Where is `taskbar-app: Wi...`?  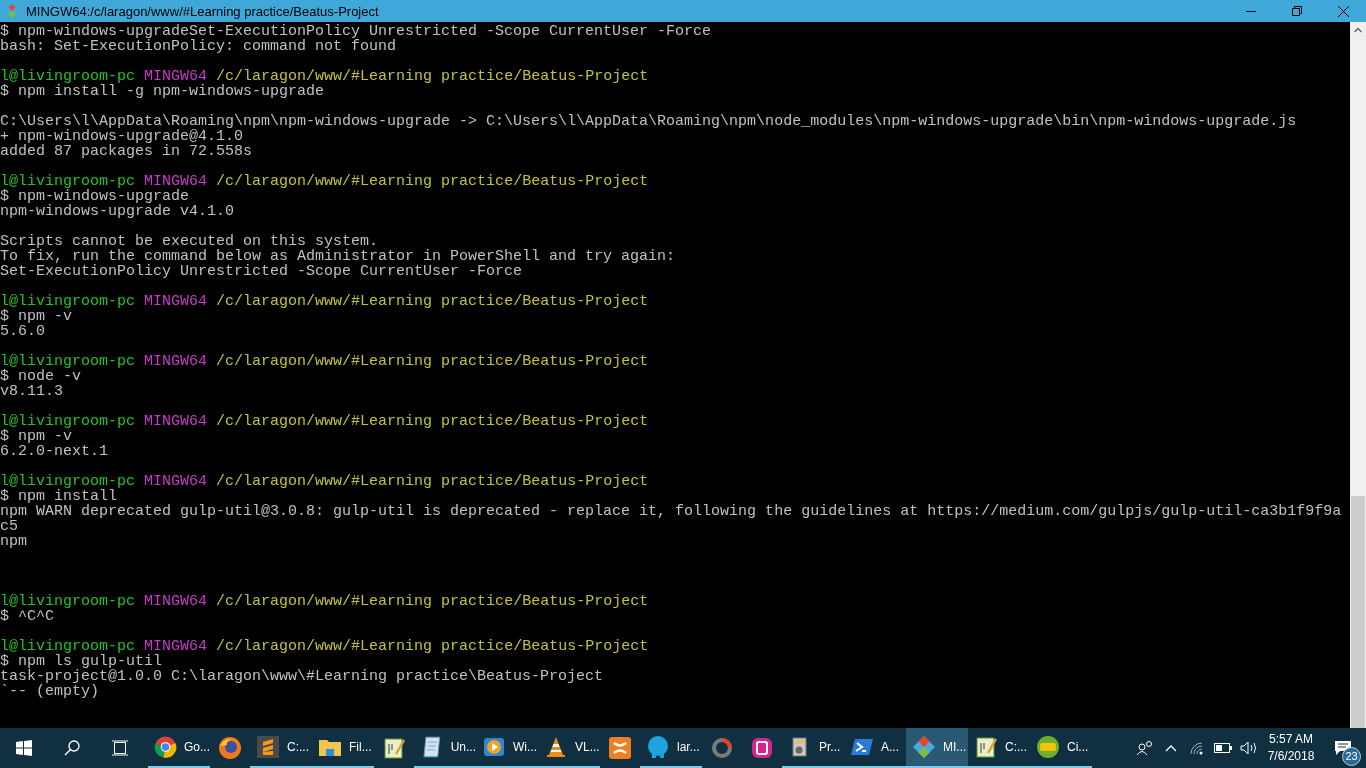 taskbar-app: Wi... is located at coordinates (507, 748).